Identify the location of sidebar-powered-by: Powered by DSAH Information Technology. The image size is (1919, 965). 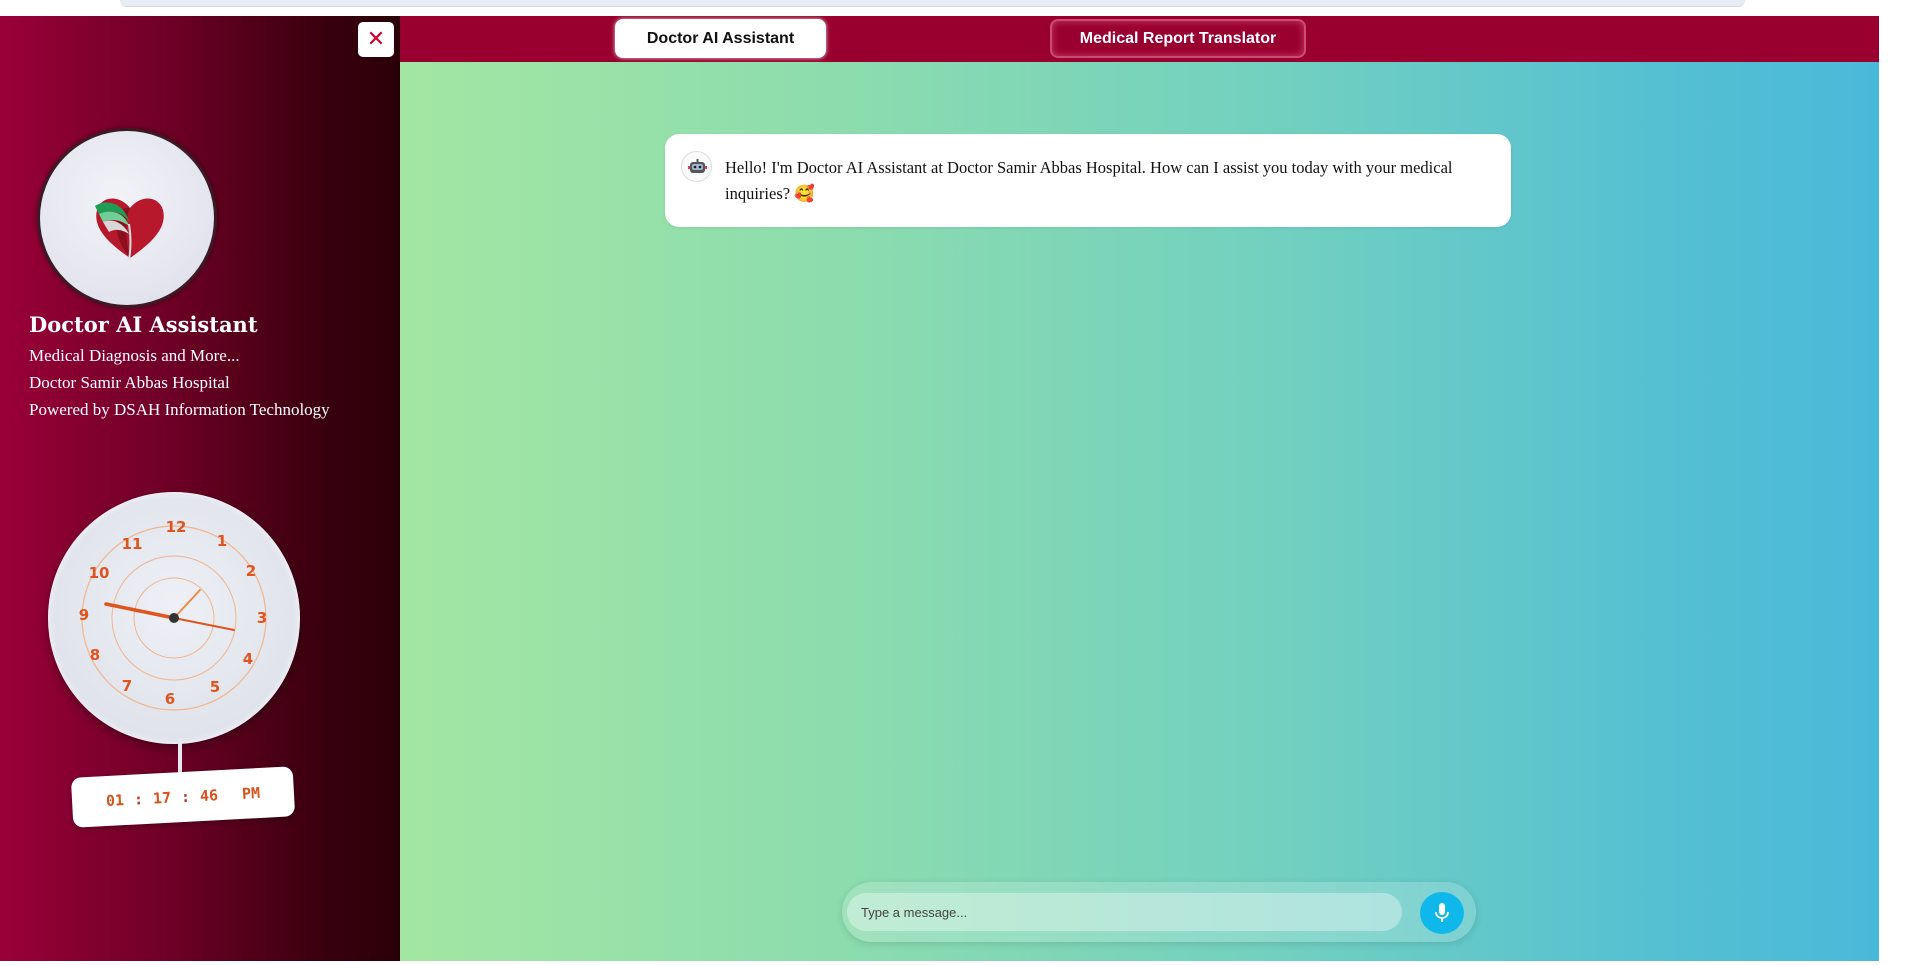
(179, 409).